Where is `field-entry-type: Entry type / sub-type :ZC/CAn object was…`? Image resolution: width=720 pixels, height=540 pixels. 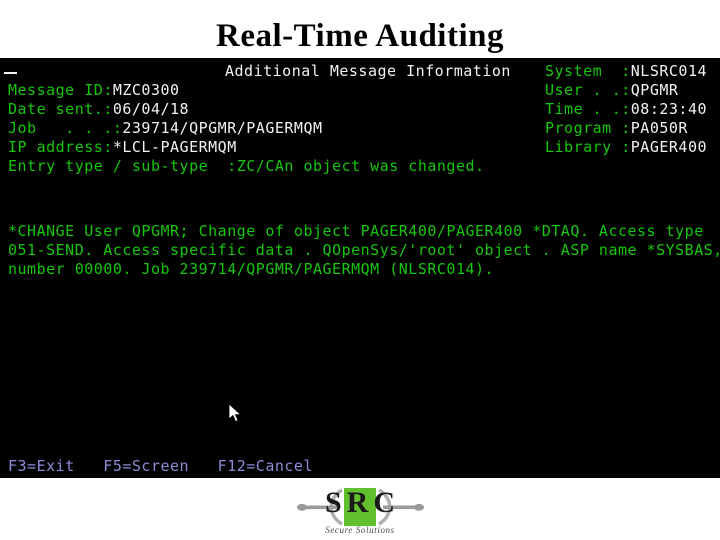 field-entry-type: Entry type / sub-type :ZC/CAn object was… is located at coordinates (246, 166).